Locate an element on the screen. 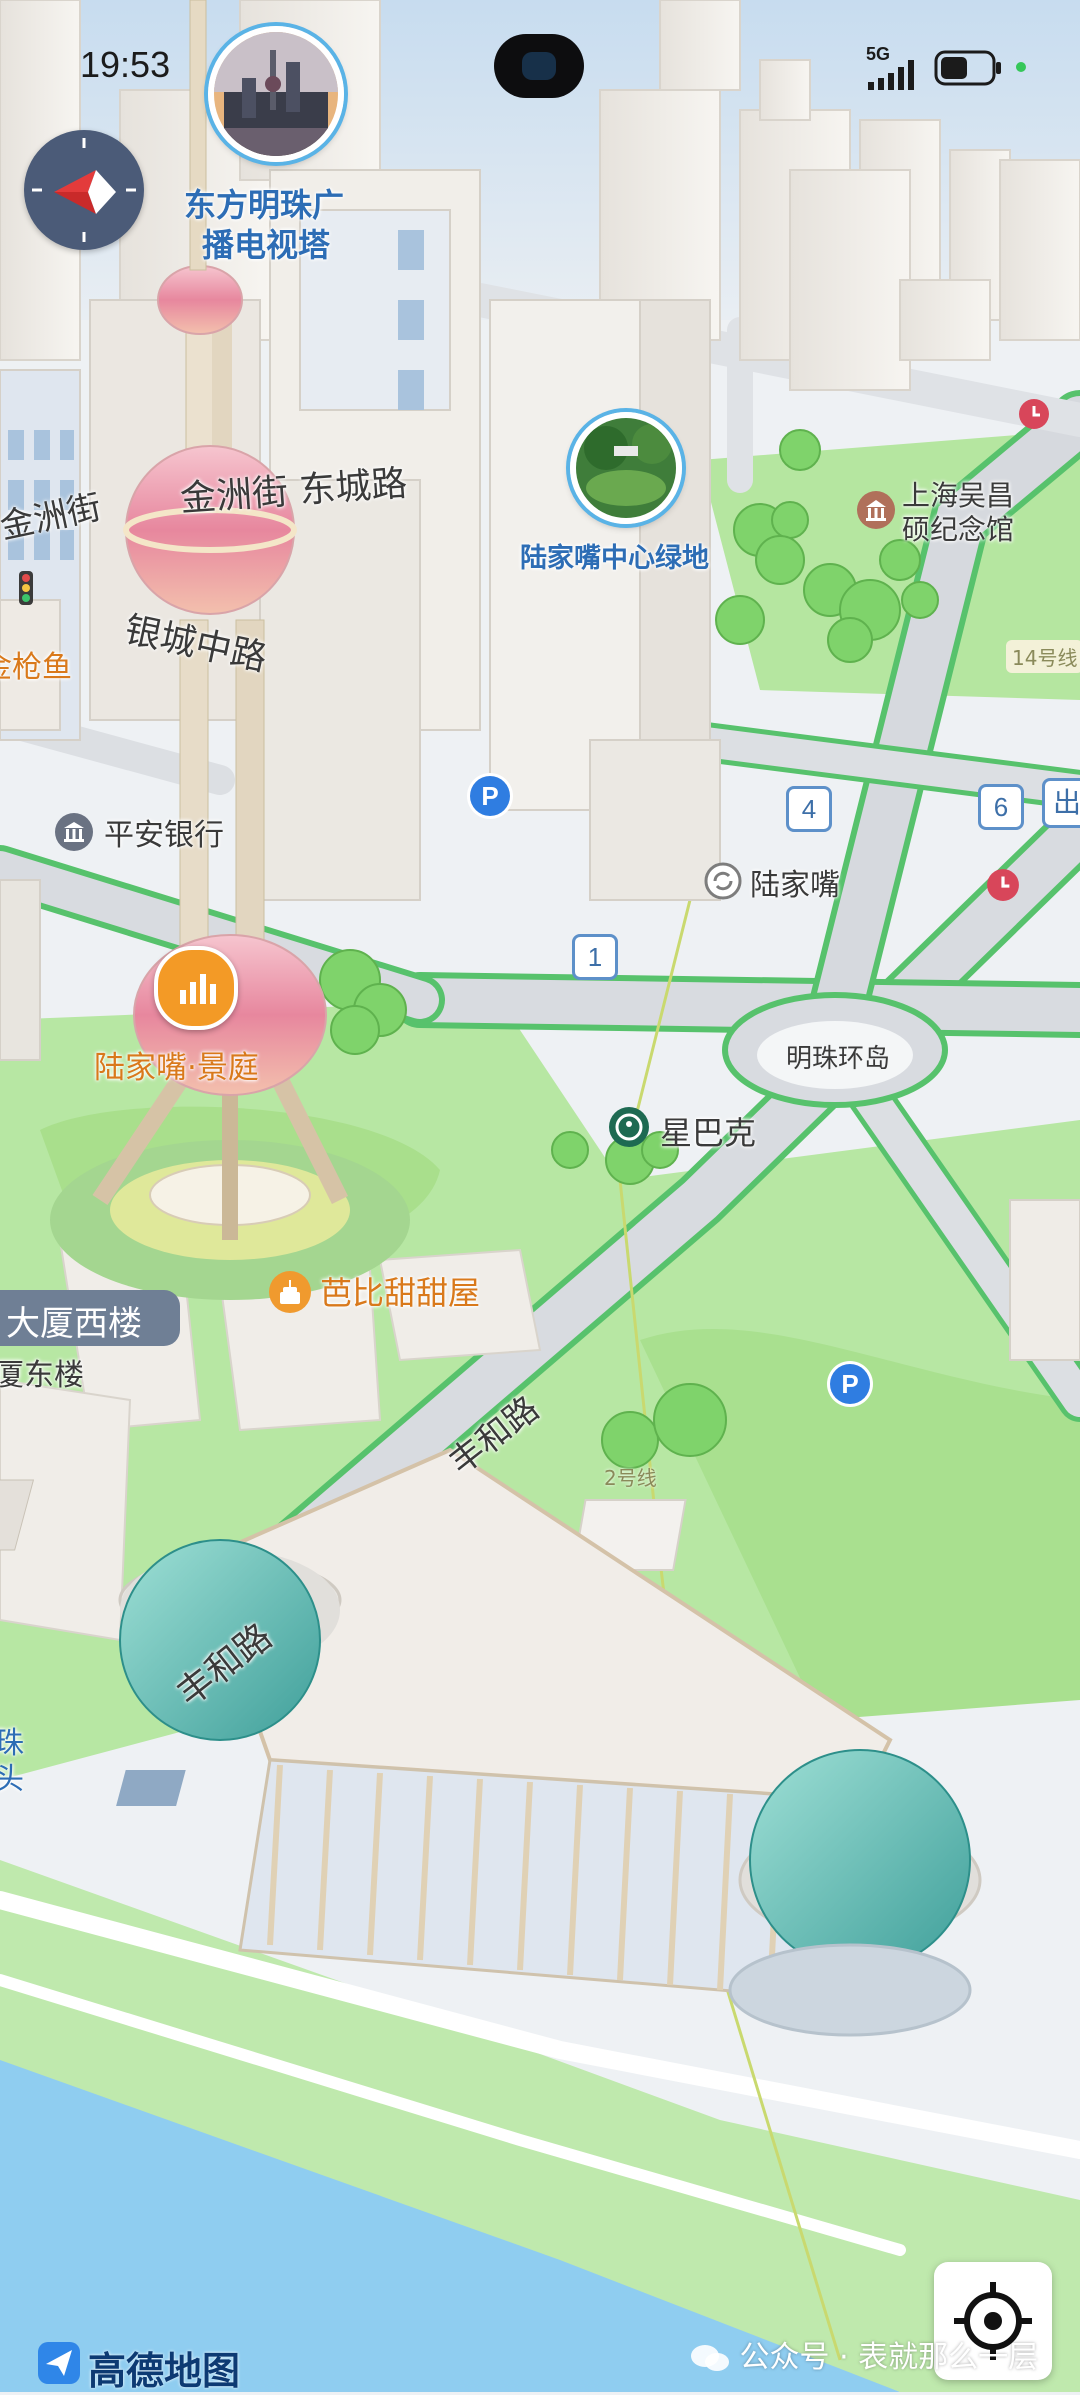 Image resolution: width=1080 pixels, height=2395 pixels. bar-chart-icon is located at coordinates (196, 988).